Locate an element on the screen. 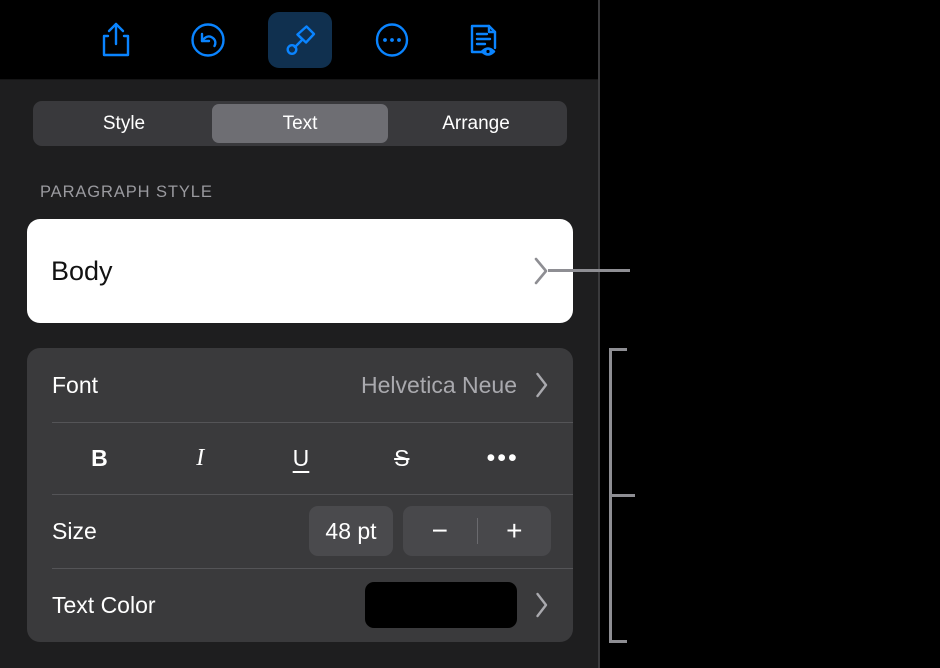  document-view-icon is located at coordinates (484, 40).